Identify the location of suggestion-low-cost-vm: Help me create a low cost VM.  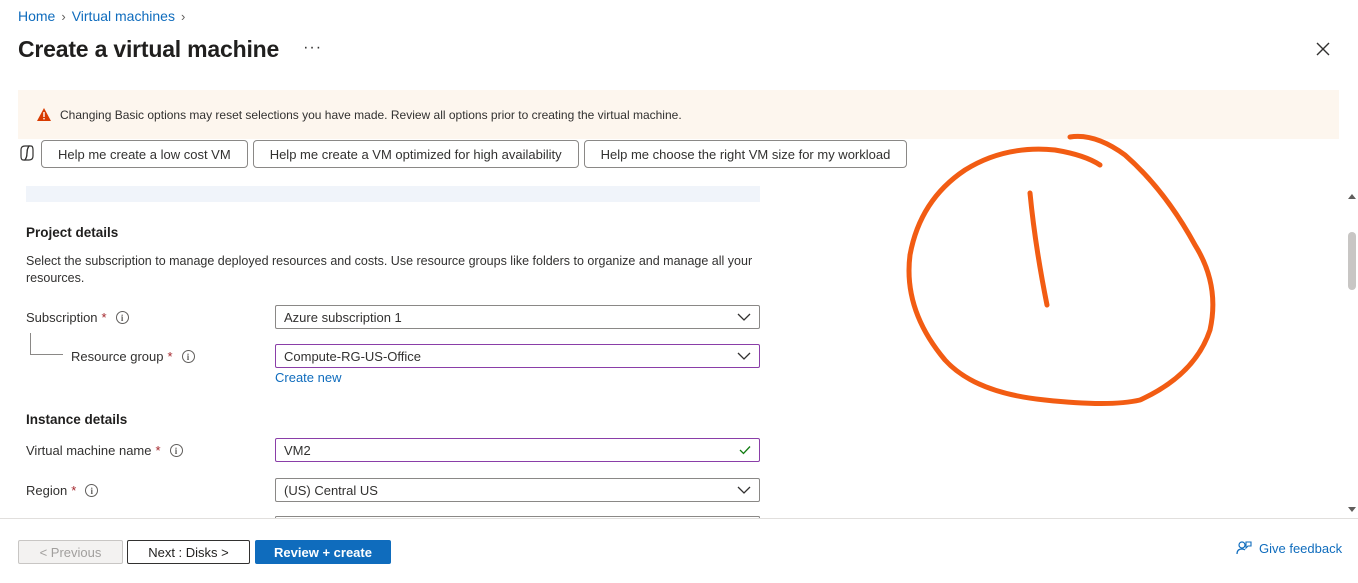
(144, 154).